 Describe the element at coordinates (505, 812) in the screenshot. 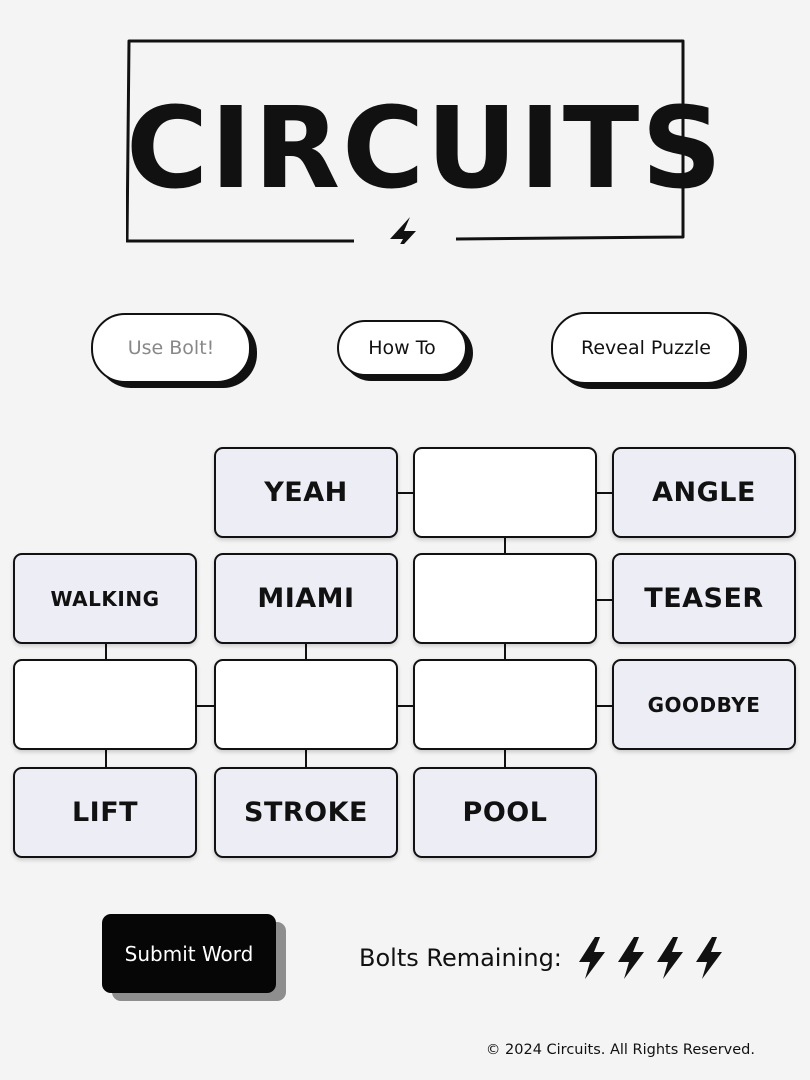

I see `word-cell-pool: POOL` at that location.